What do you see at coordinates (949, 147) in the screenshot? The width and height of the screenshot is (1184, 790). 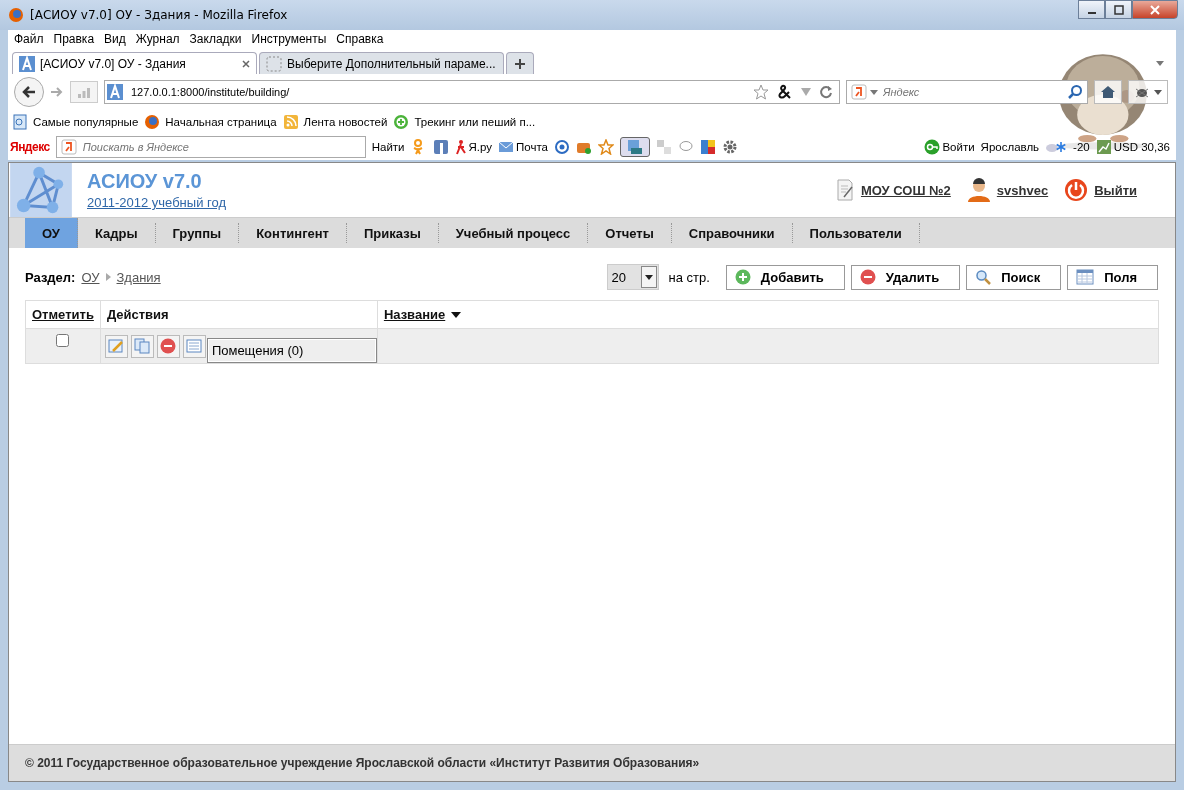 I see `login-button: Войти` at bounding box center [949, 147].